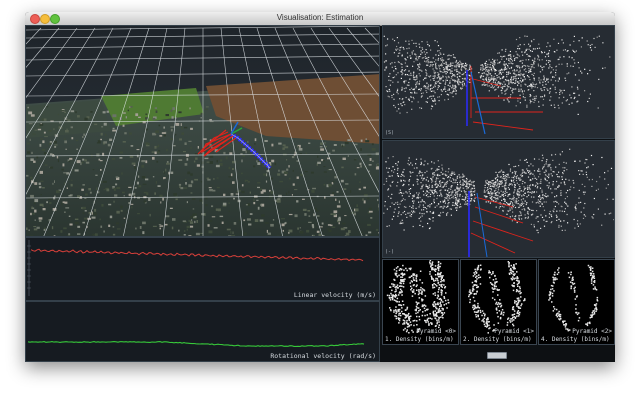  I want to click on depth-view-top: (S), so click(498, 82).